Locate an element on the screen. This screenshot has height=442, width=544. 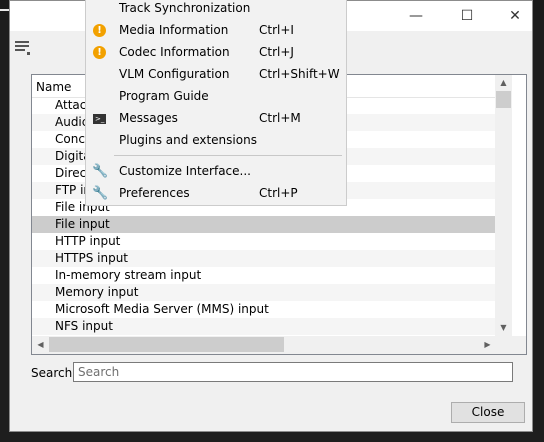
list-item: Microsoft Media Server (MMS) input is located at coordinates (263, 309).